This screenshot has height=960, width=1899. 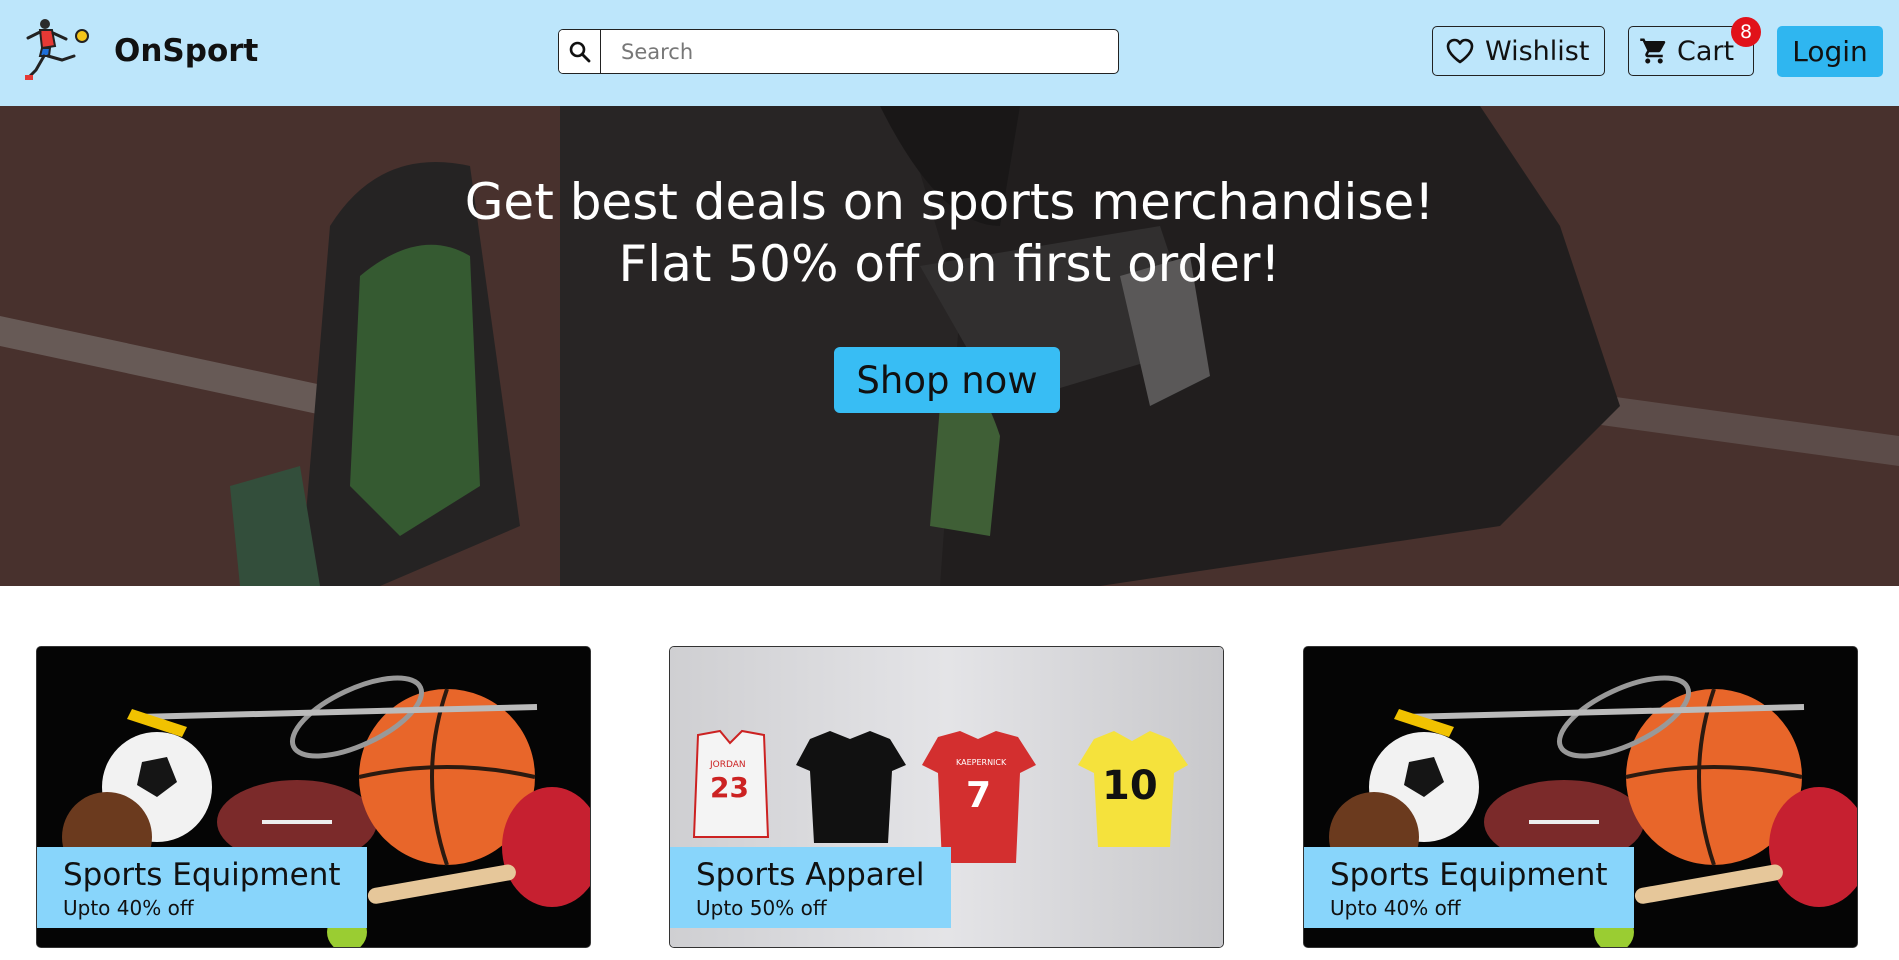 I want to click on cart-label: Cart, so click(x=1706, y=51).